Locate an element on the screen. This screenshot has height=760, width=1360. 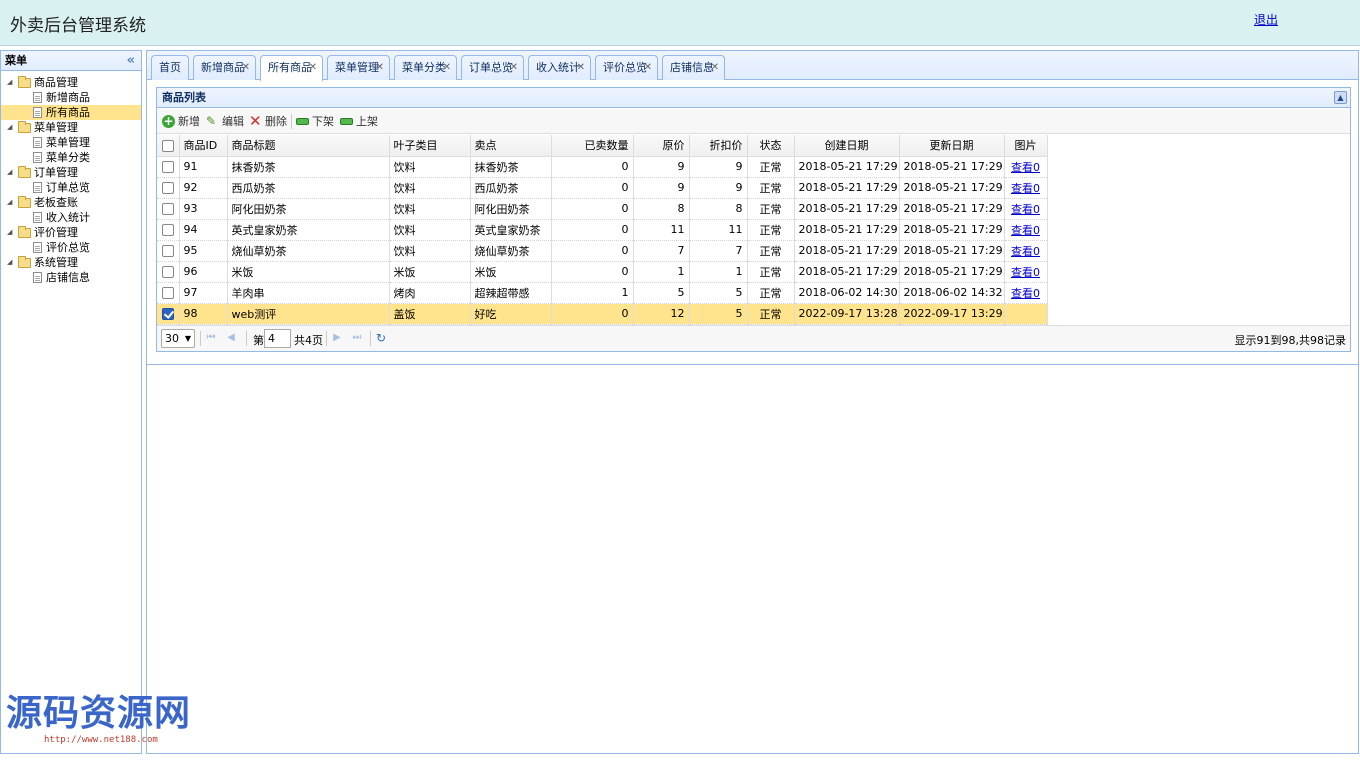
tree-node: ◢ 评价管理 is located at coordinates (71, 232).